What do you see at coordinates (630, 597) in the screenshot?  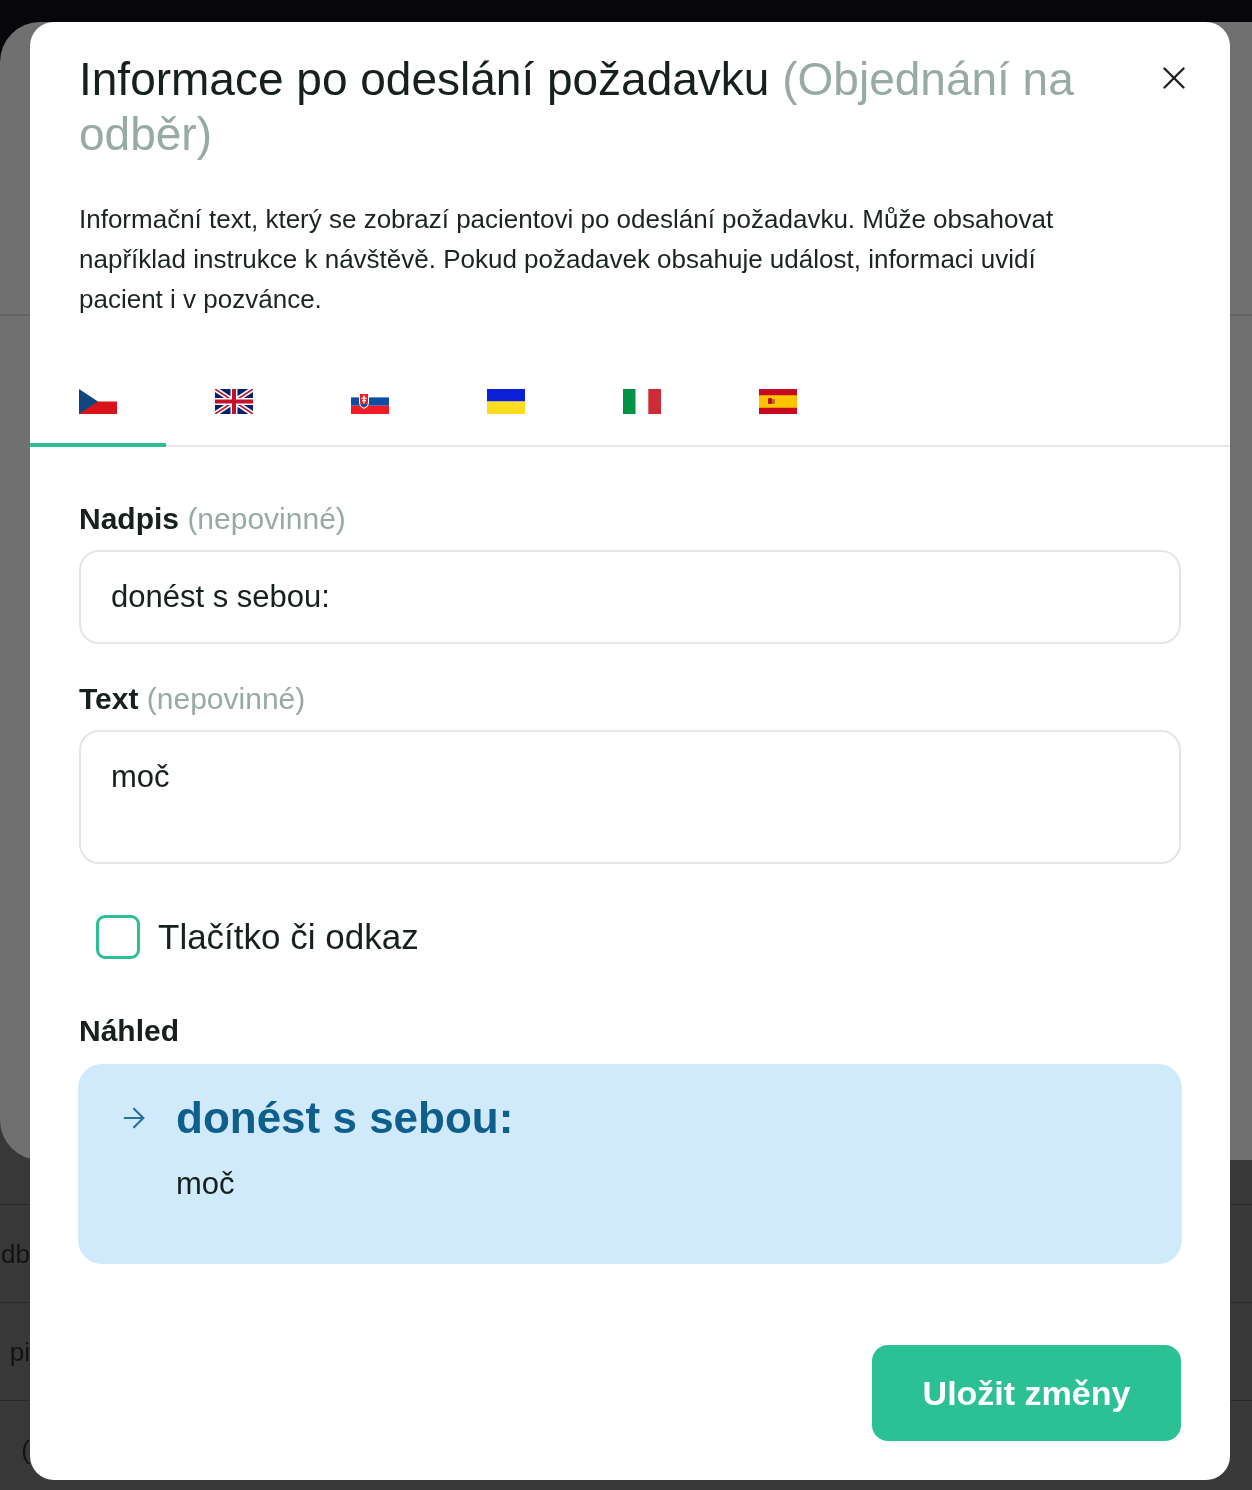 I see `text-input: donést s sebou:` at bounding box center [630, 597].